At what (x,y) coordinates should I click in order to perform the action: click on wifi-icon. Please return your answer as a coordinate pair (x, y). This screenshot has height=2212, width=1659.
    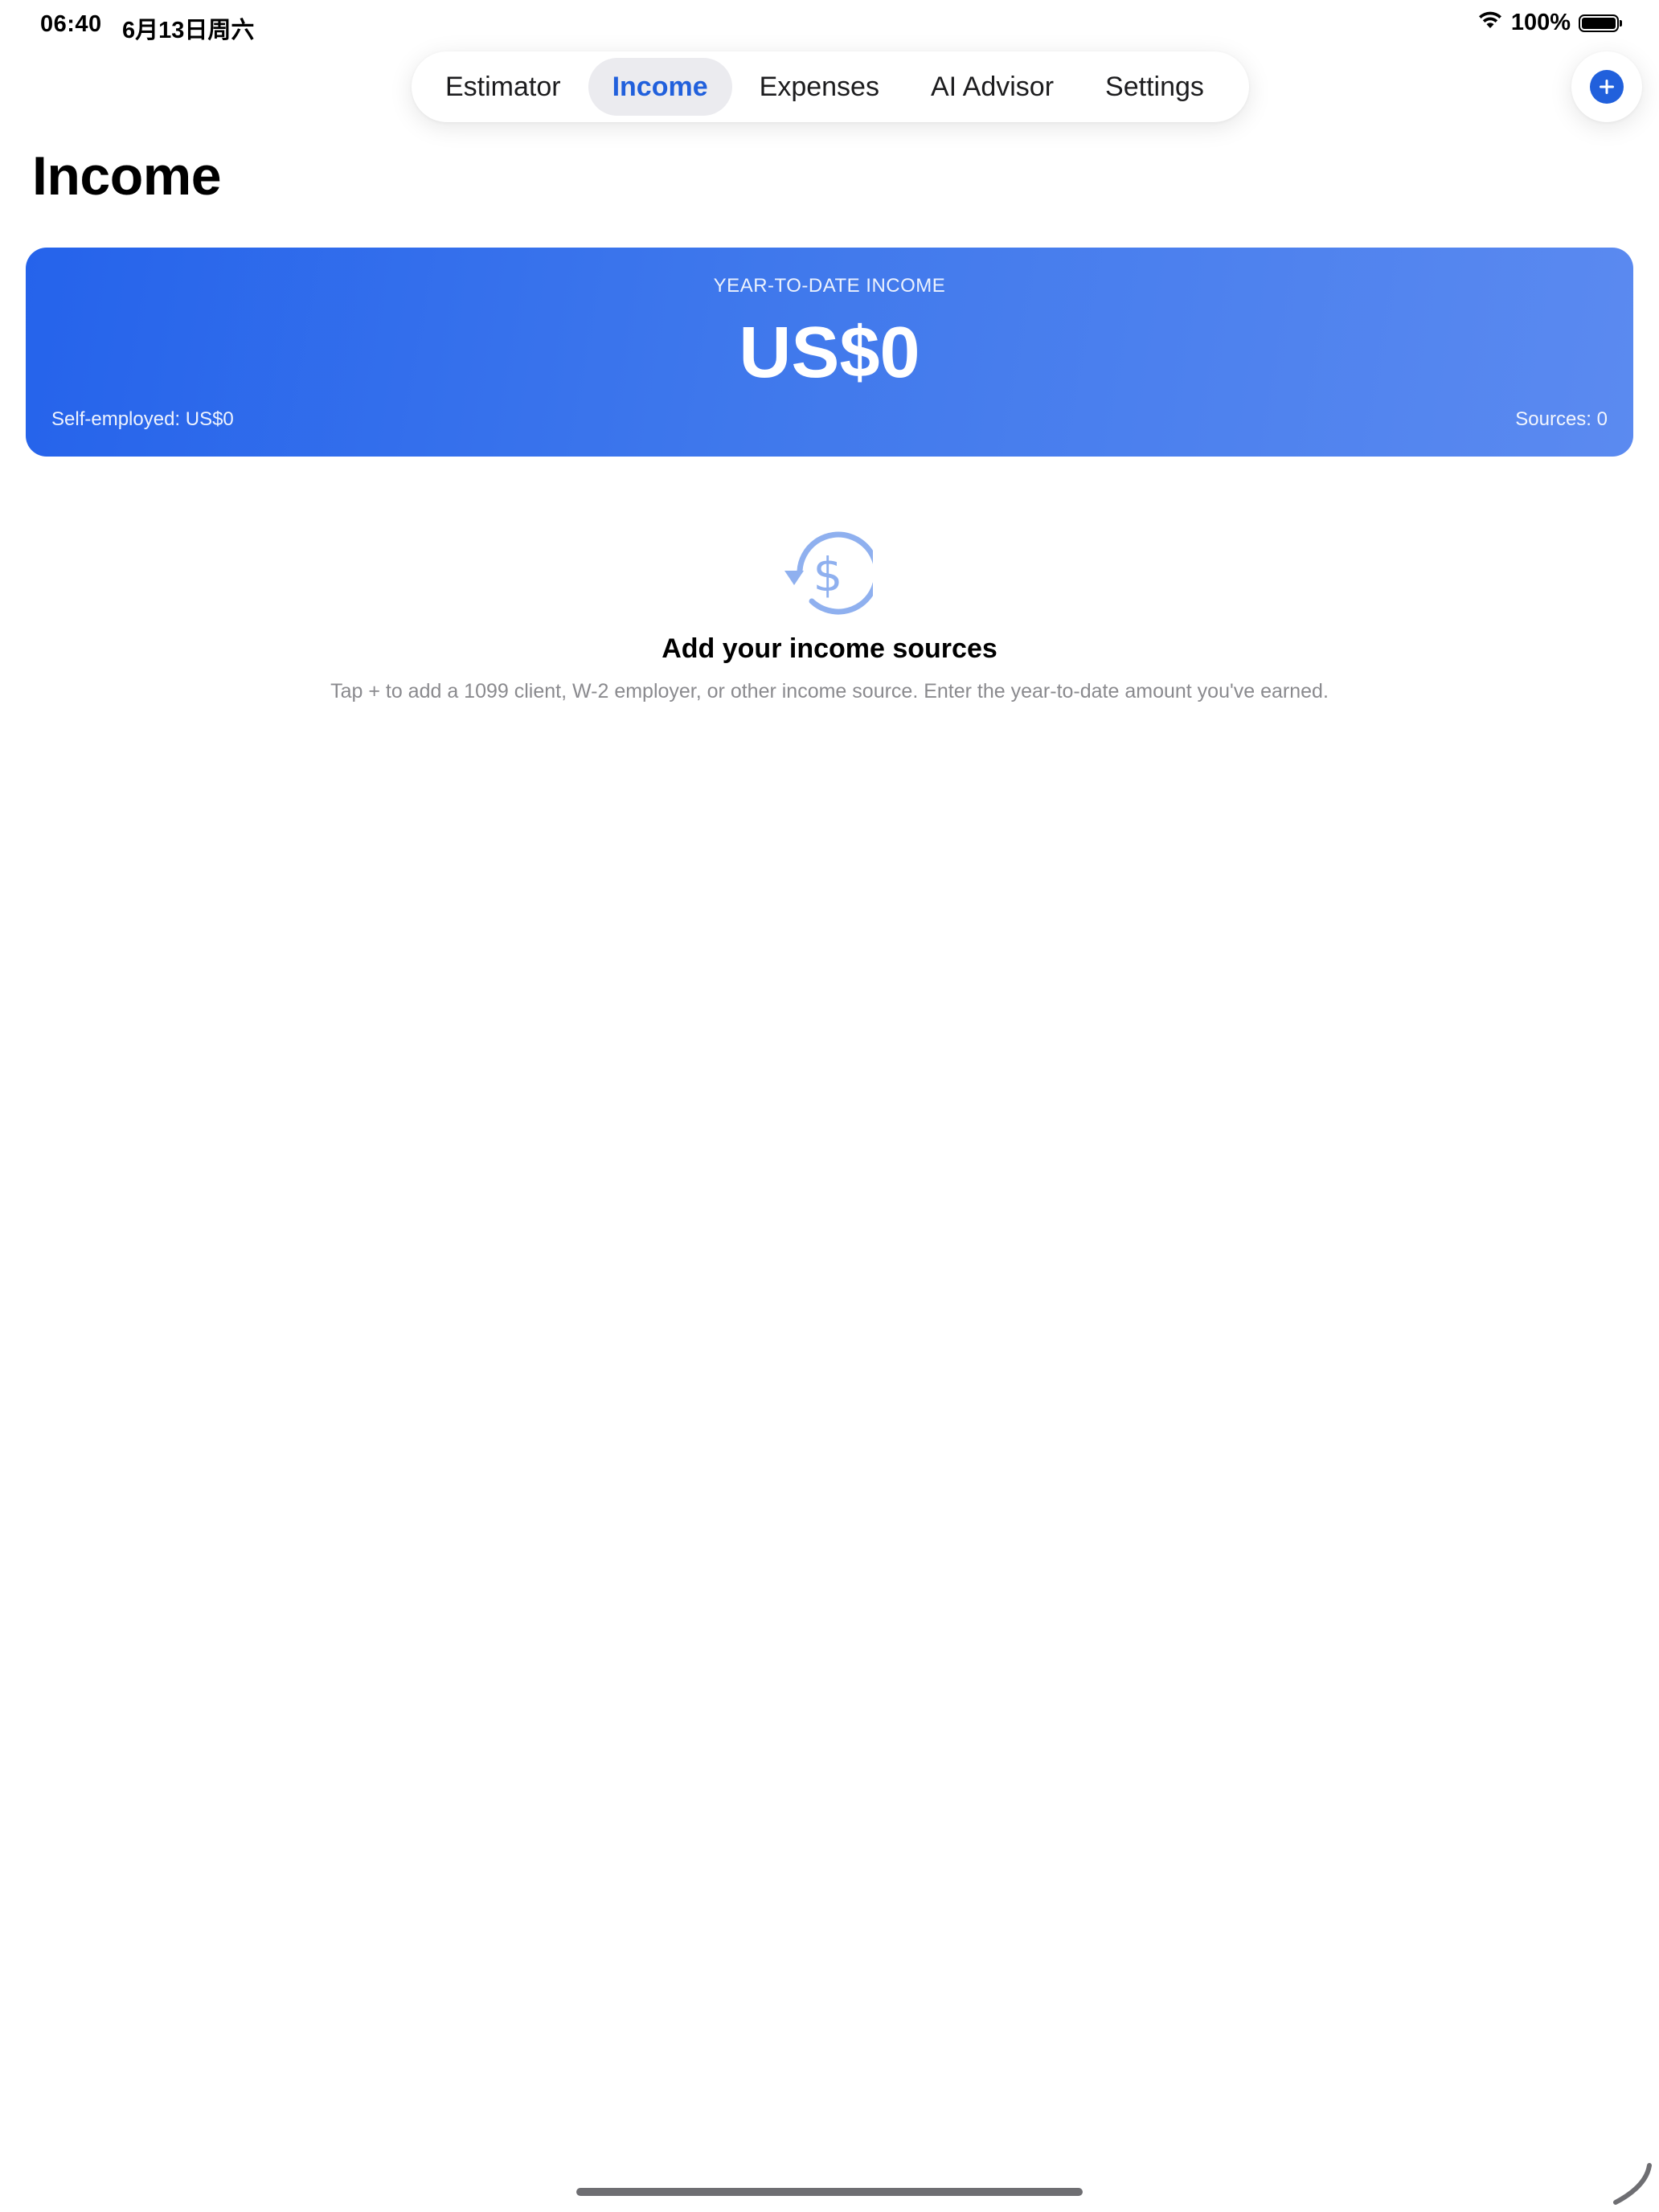
    Looking at the image, I should click on (1490, 23).